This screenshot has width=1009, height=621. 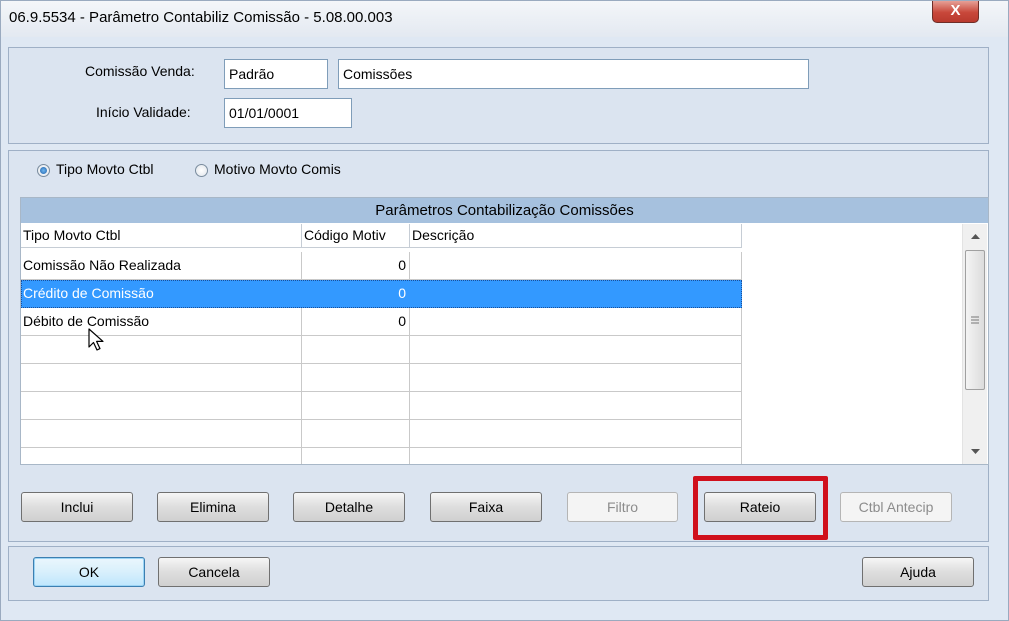 What do you see at coordinates (381, 294) in the screenshot?
I see `selection-focus-box` at bounding box center [381, 294].